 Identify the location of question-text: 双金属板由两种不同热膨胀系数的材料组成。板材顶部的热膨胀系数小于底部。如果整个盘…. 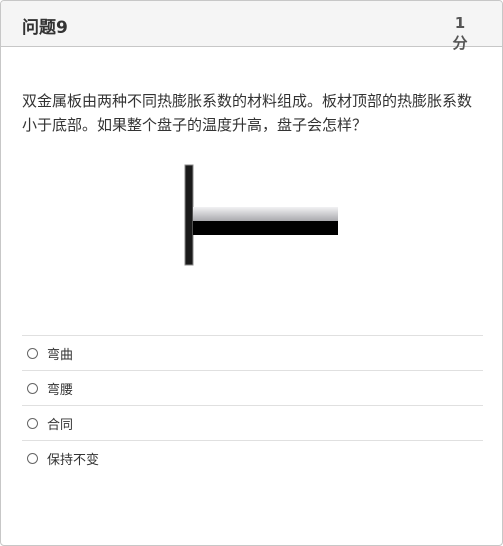
(247, 113).